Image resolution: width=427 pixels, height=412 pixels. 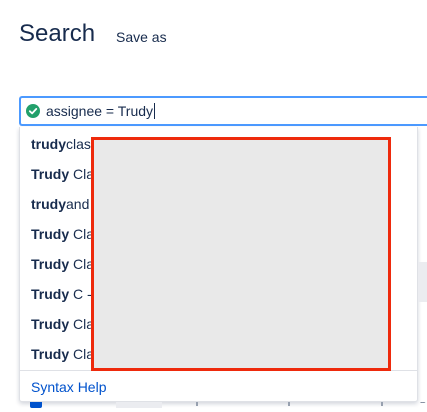 What do you see at coordinates (33, 111) in the screenshot?
I see `check-circle-icon` at bounding box center [33, 111].